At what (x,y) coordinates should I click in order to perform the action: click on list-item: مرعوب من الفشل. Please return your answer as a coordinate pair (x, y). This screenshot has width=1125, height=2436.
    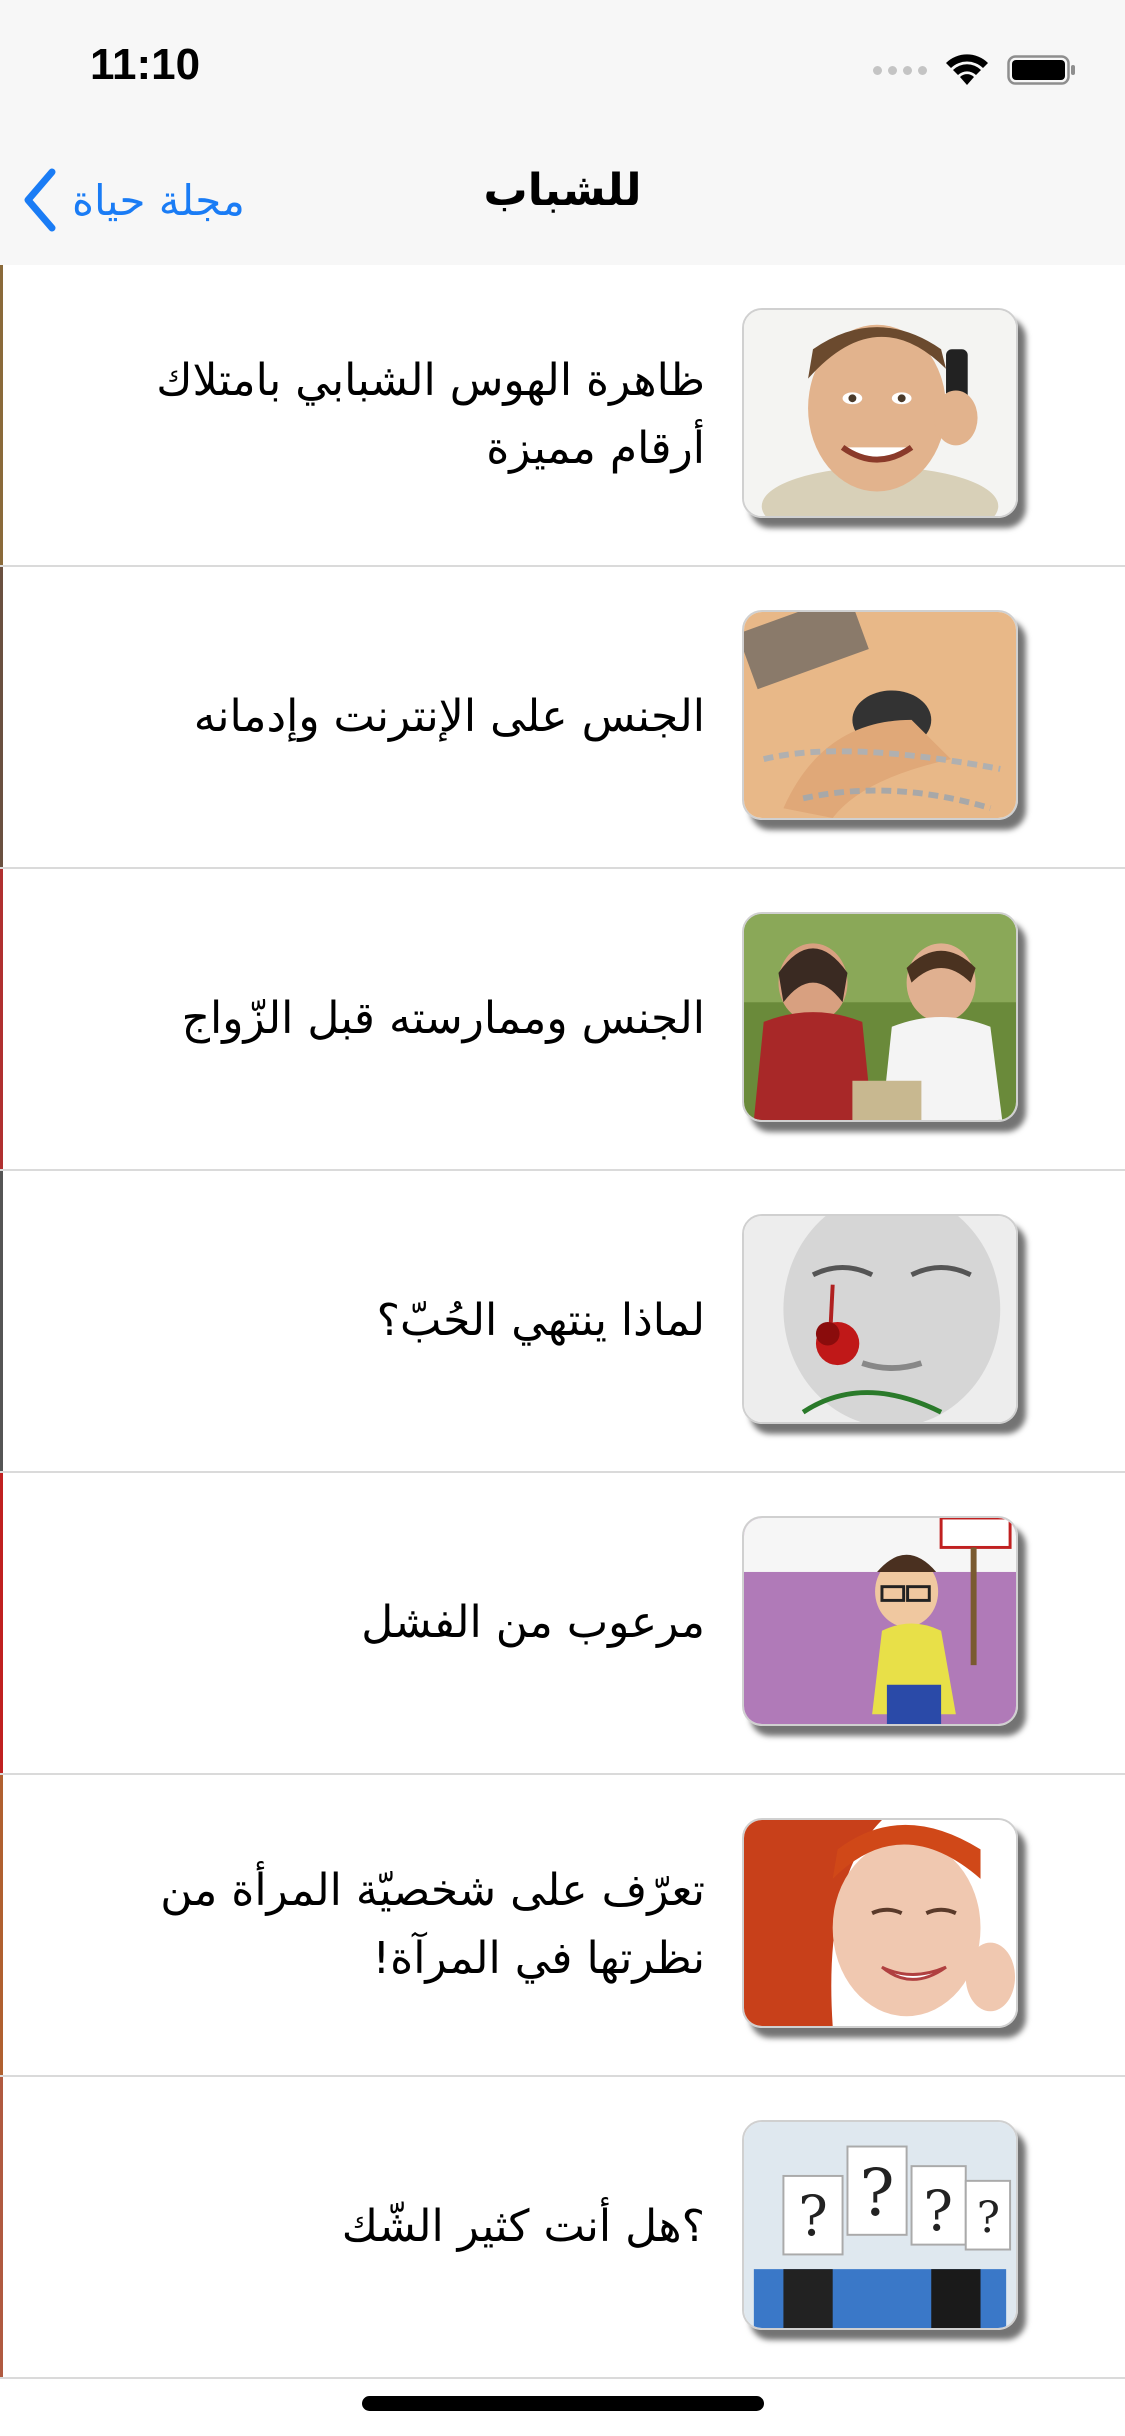
    Looking at the image, I should click on (562, 1624).